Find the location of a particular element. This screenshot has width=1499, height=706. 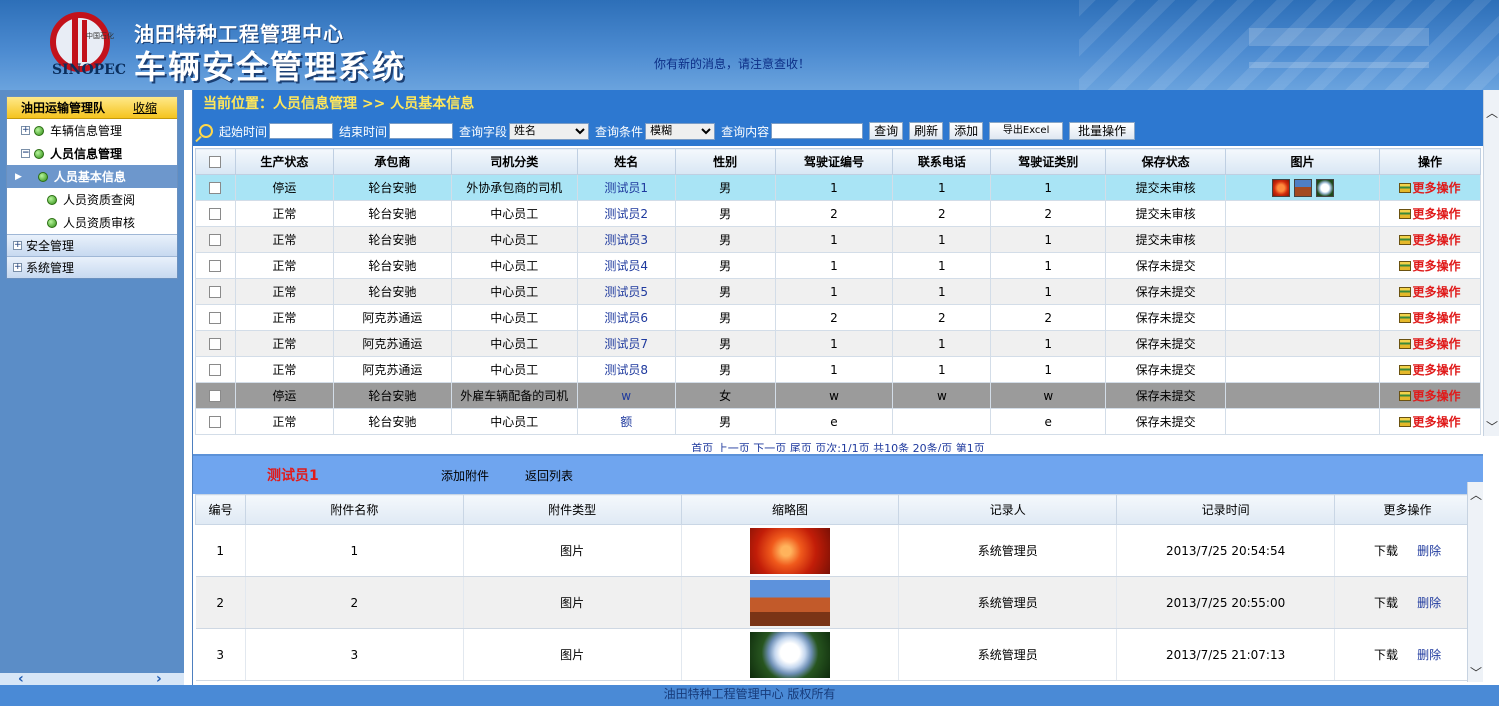

col-header: 操作 is located at coordinates (1430, 161).